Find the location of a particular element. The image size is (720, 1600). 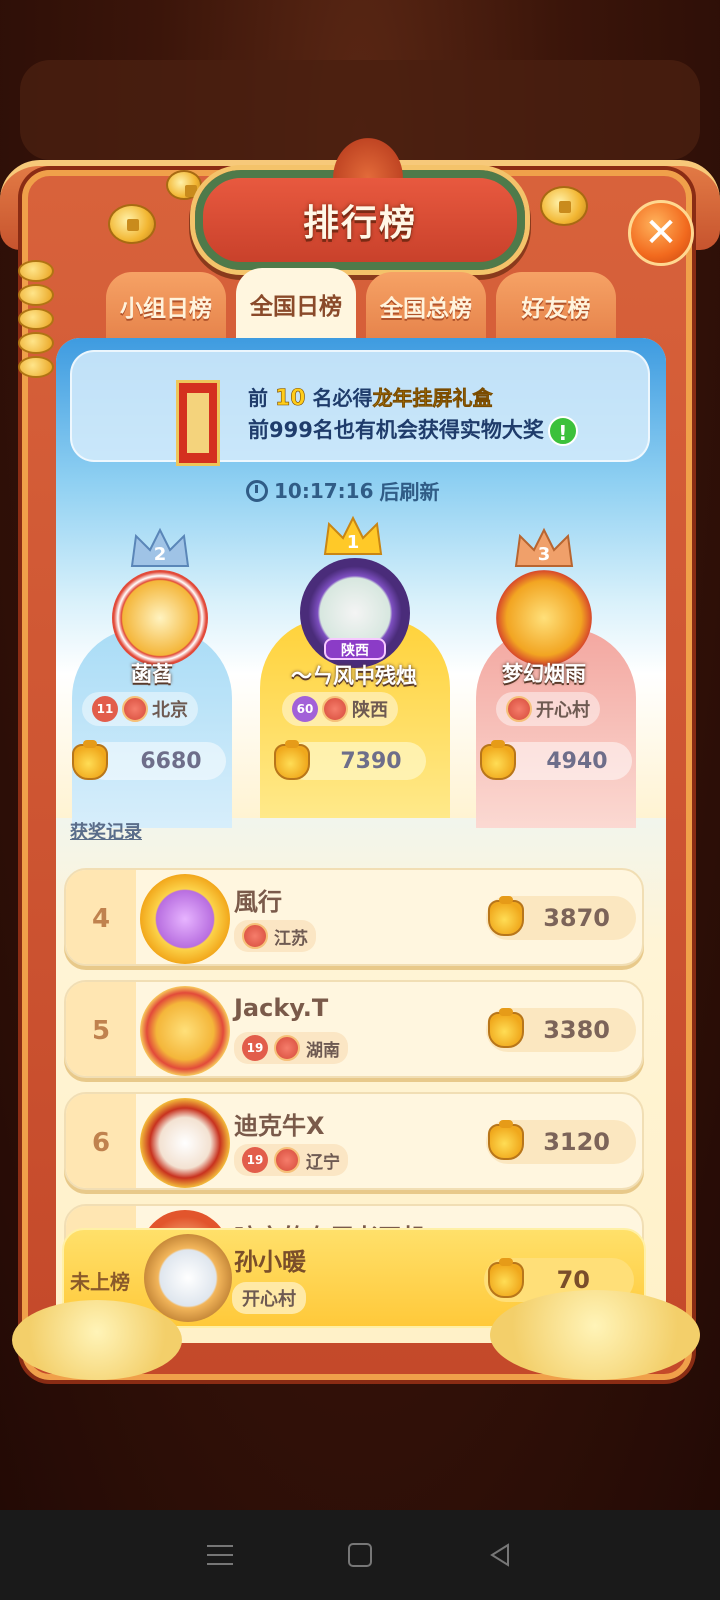

back-button is located at coordinates (500, 1555).